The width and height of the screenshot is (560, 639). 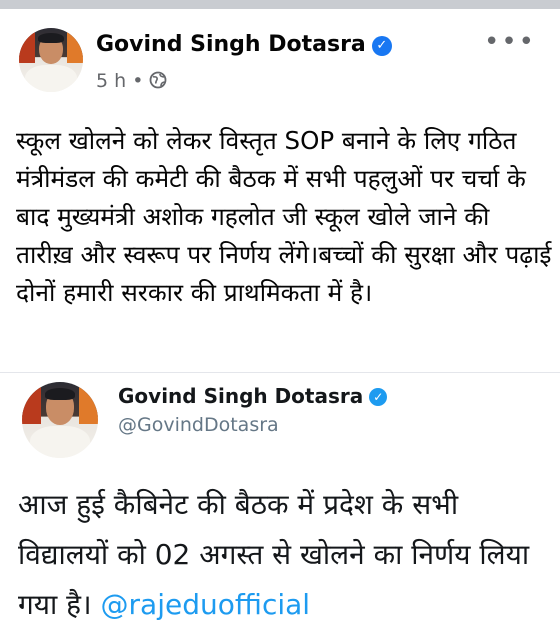 What do you see at coordinates (158, 80) in the screenshot?
I see `globe-icon` at bounding box center [158, 80].